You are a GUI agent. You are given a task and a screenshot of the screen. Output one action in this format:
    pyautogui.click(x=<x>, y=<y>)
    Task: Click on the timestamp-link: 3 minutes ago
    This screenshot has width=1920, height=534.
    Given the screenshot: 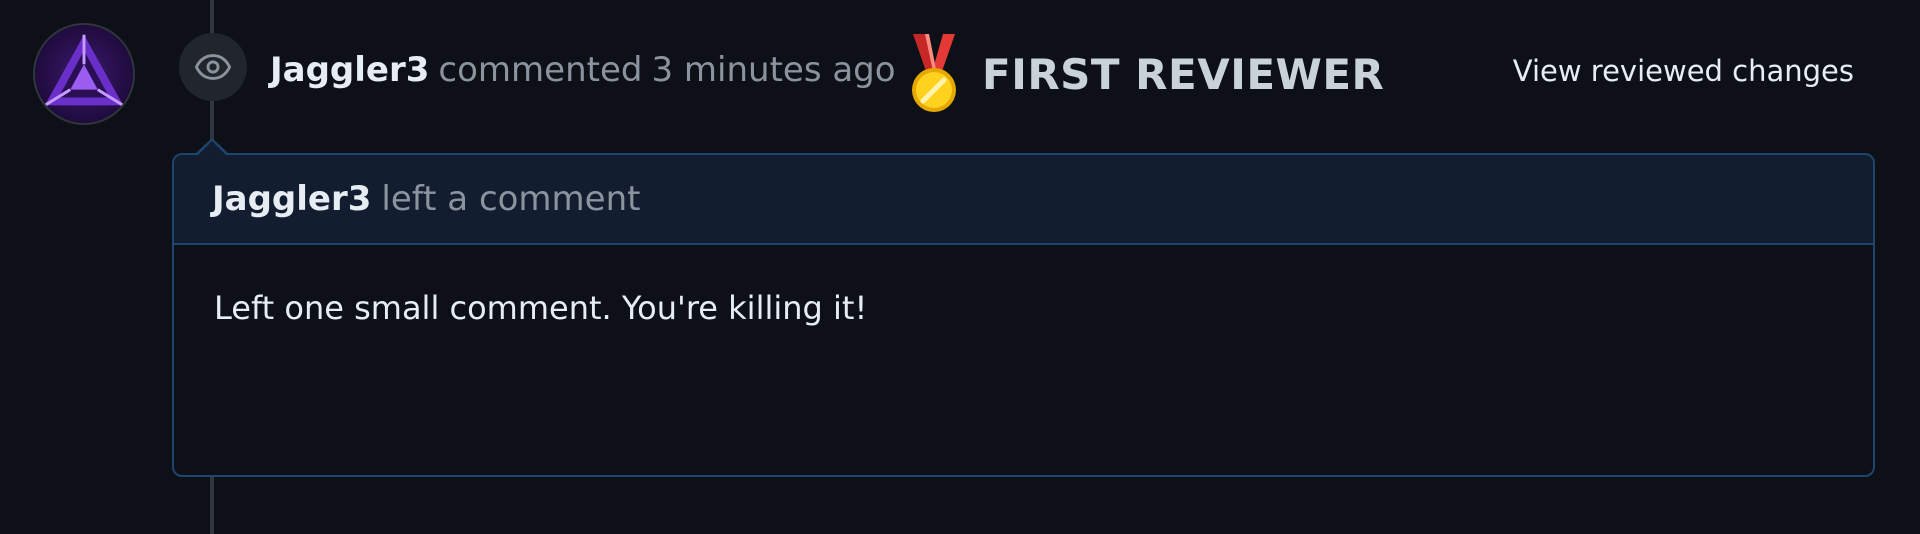 What is the action you would take?
    pyautogui.click(x=773, y=70)
    